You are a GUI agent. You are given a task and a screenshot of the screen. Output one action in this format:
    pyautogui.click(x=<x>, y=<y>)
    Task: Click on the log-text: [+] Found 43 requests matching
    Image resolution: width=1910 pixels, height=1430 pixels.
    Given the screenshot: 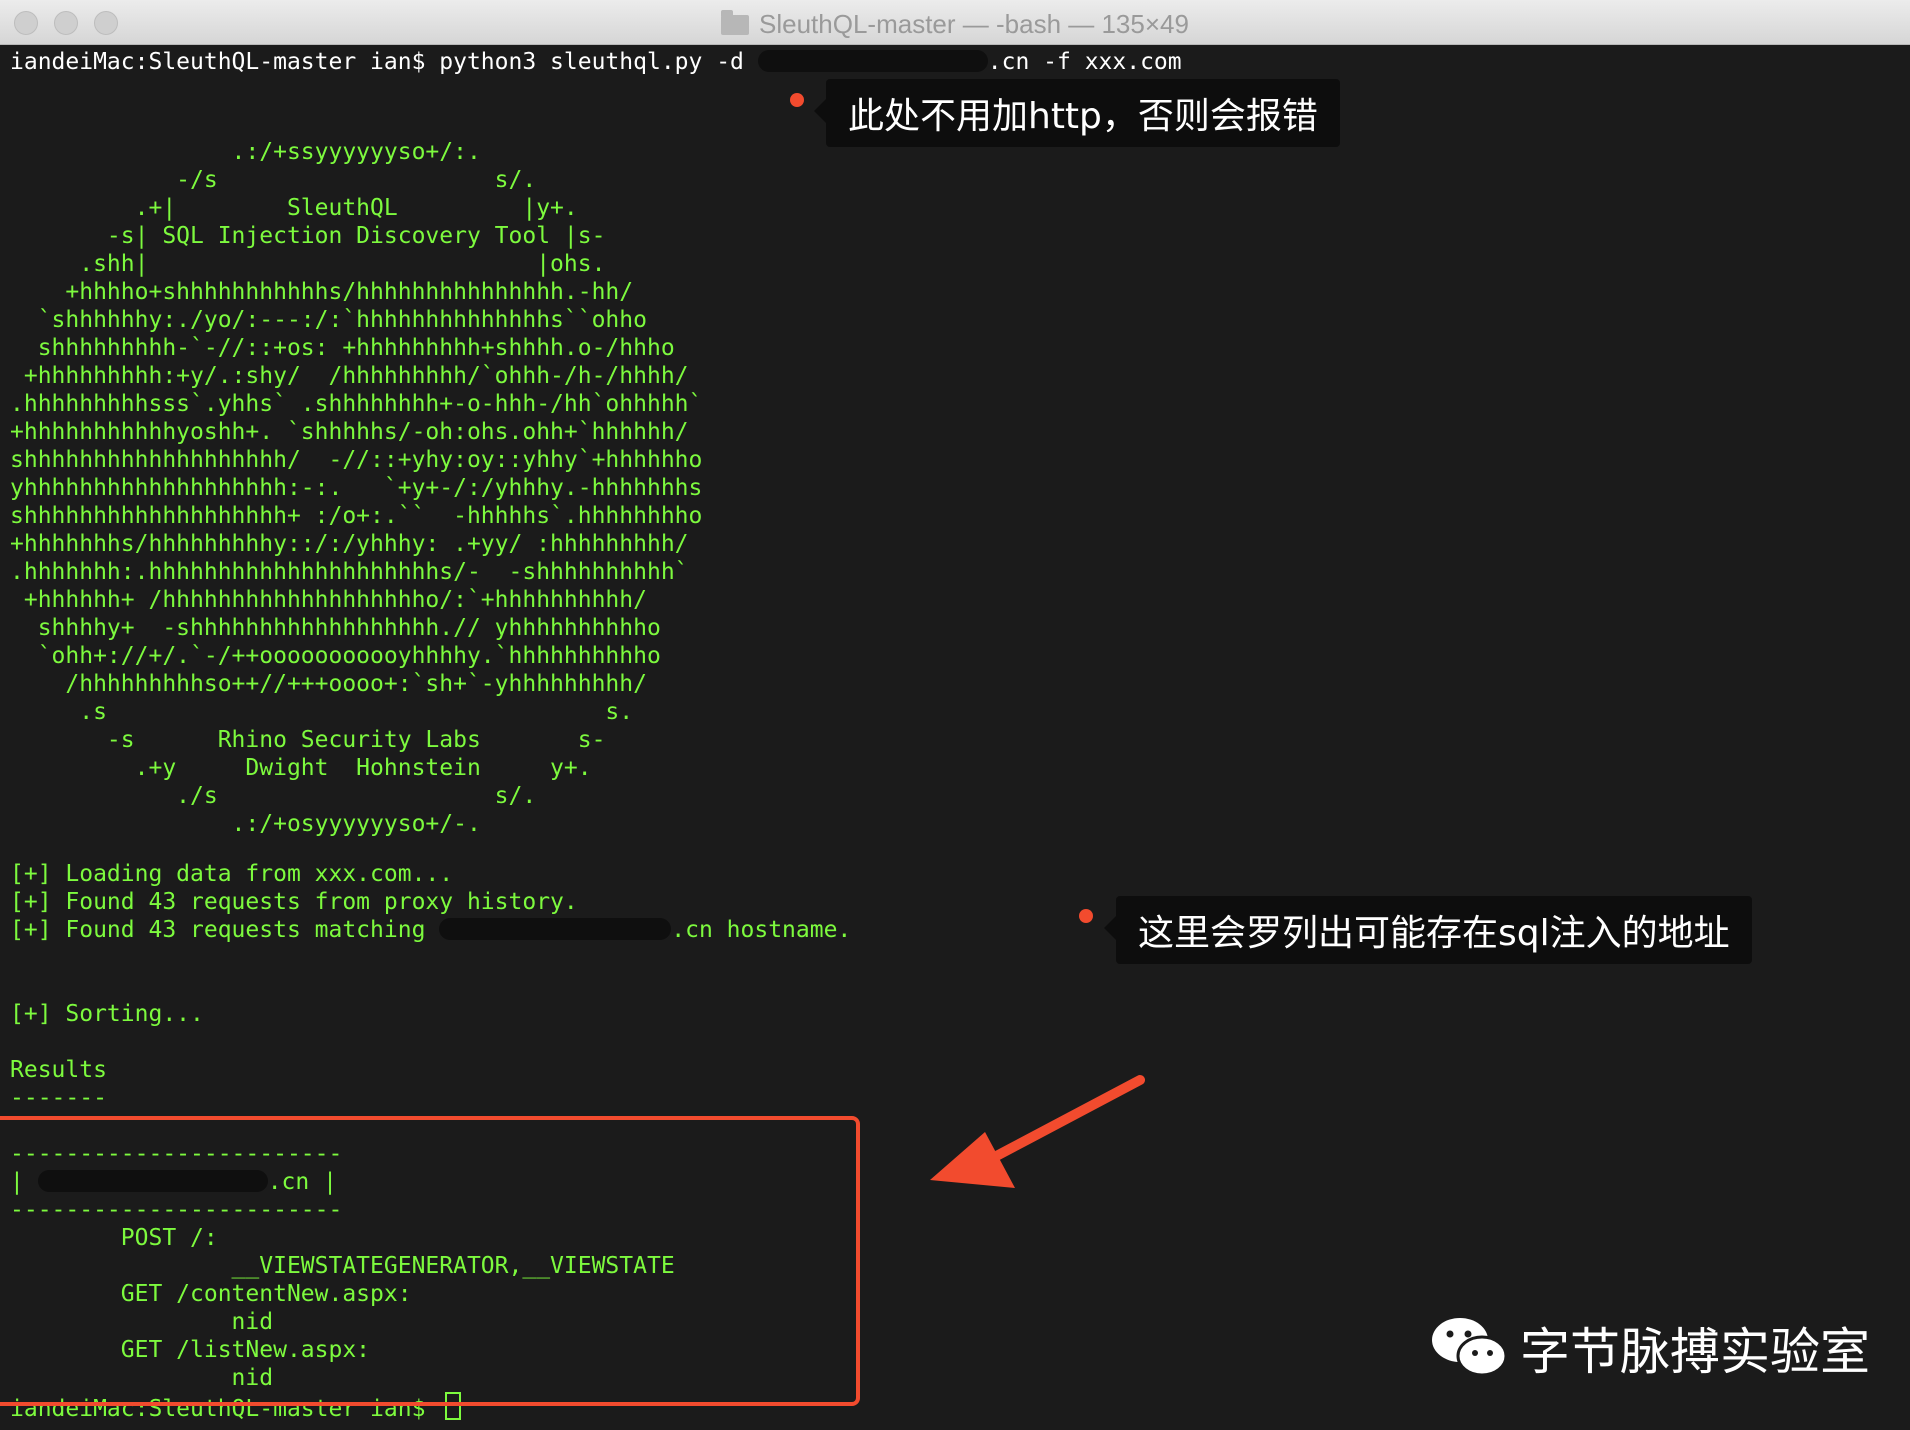 What is the action you would take?
    pyautogui.click(x=225, y=930)
    